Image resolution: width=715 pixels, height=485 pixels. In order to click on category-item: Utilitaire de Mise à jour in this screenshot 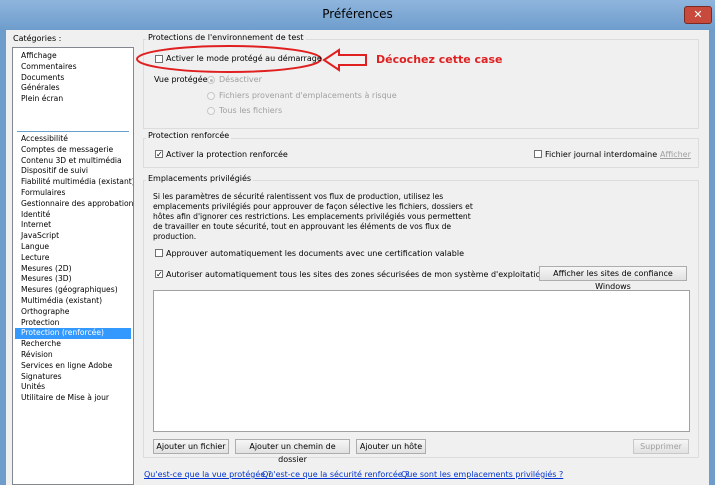, I will do `click(73, 398)`.